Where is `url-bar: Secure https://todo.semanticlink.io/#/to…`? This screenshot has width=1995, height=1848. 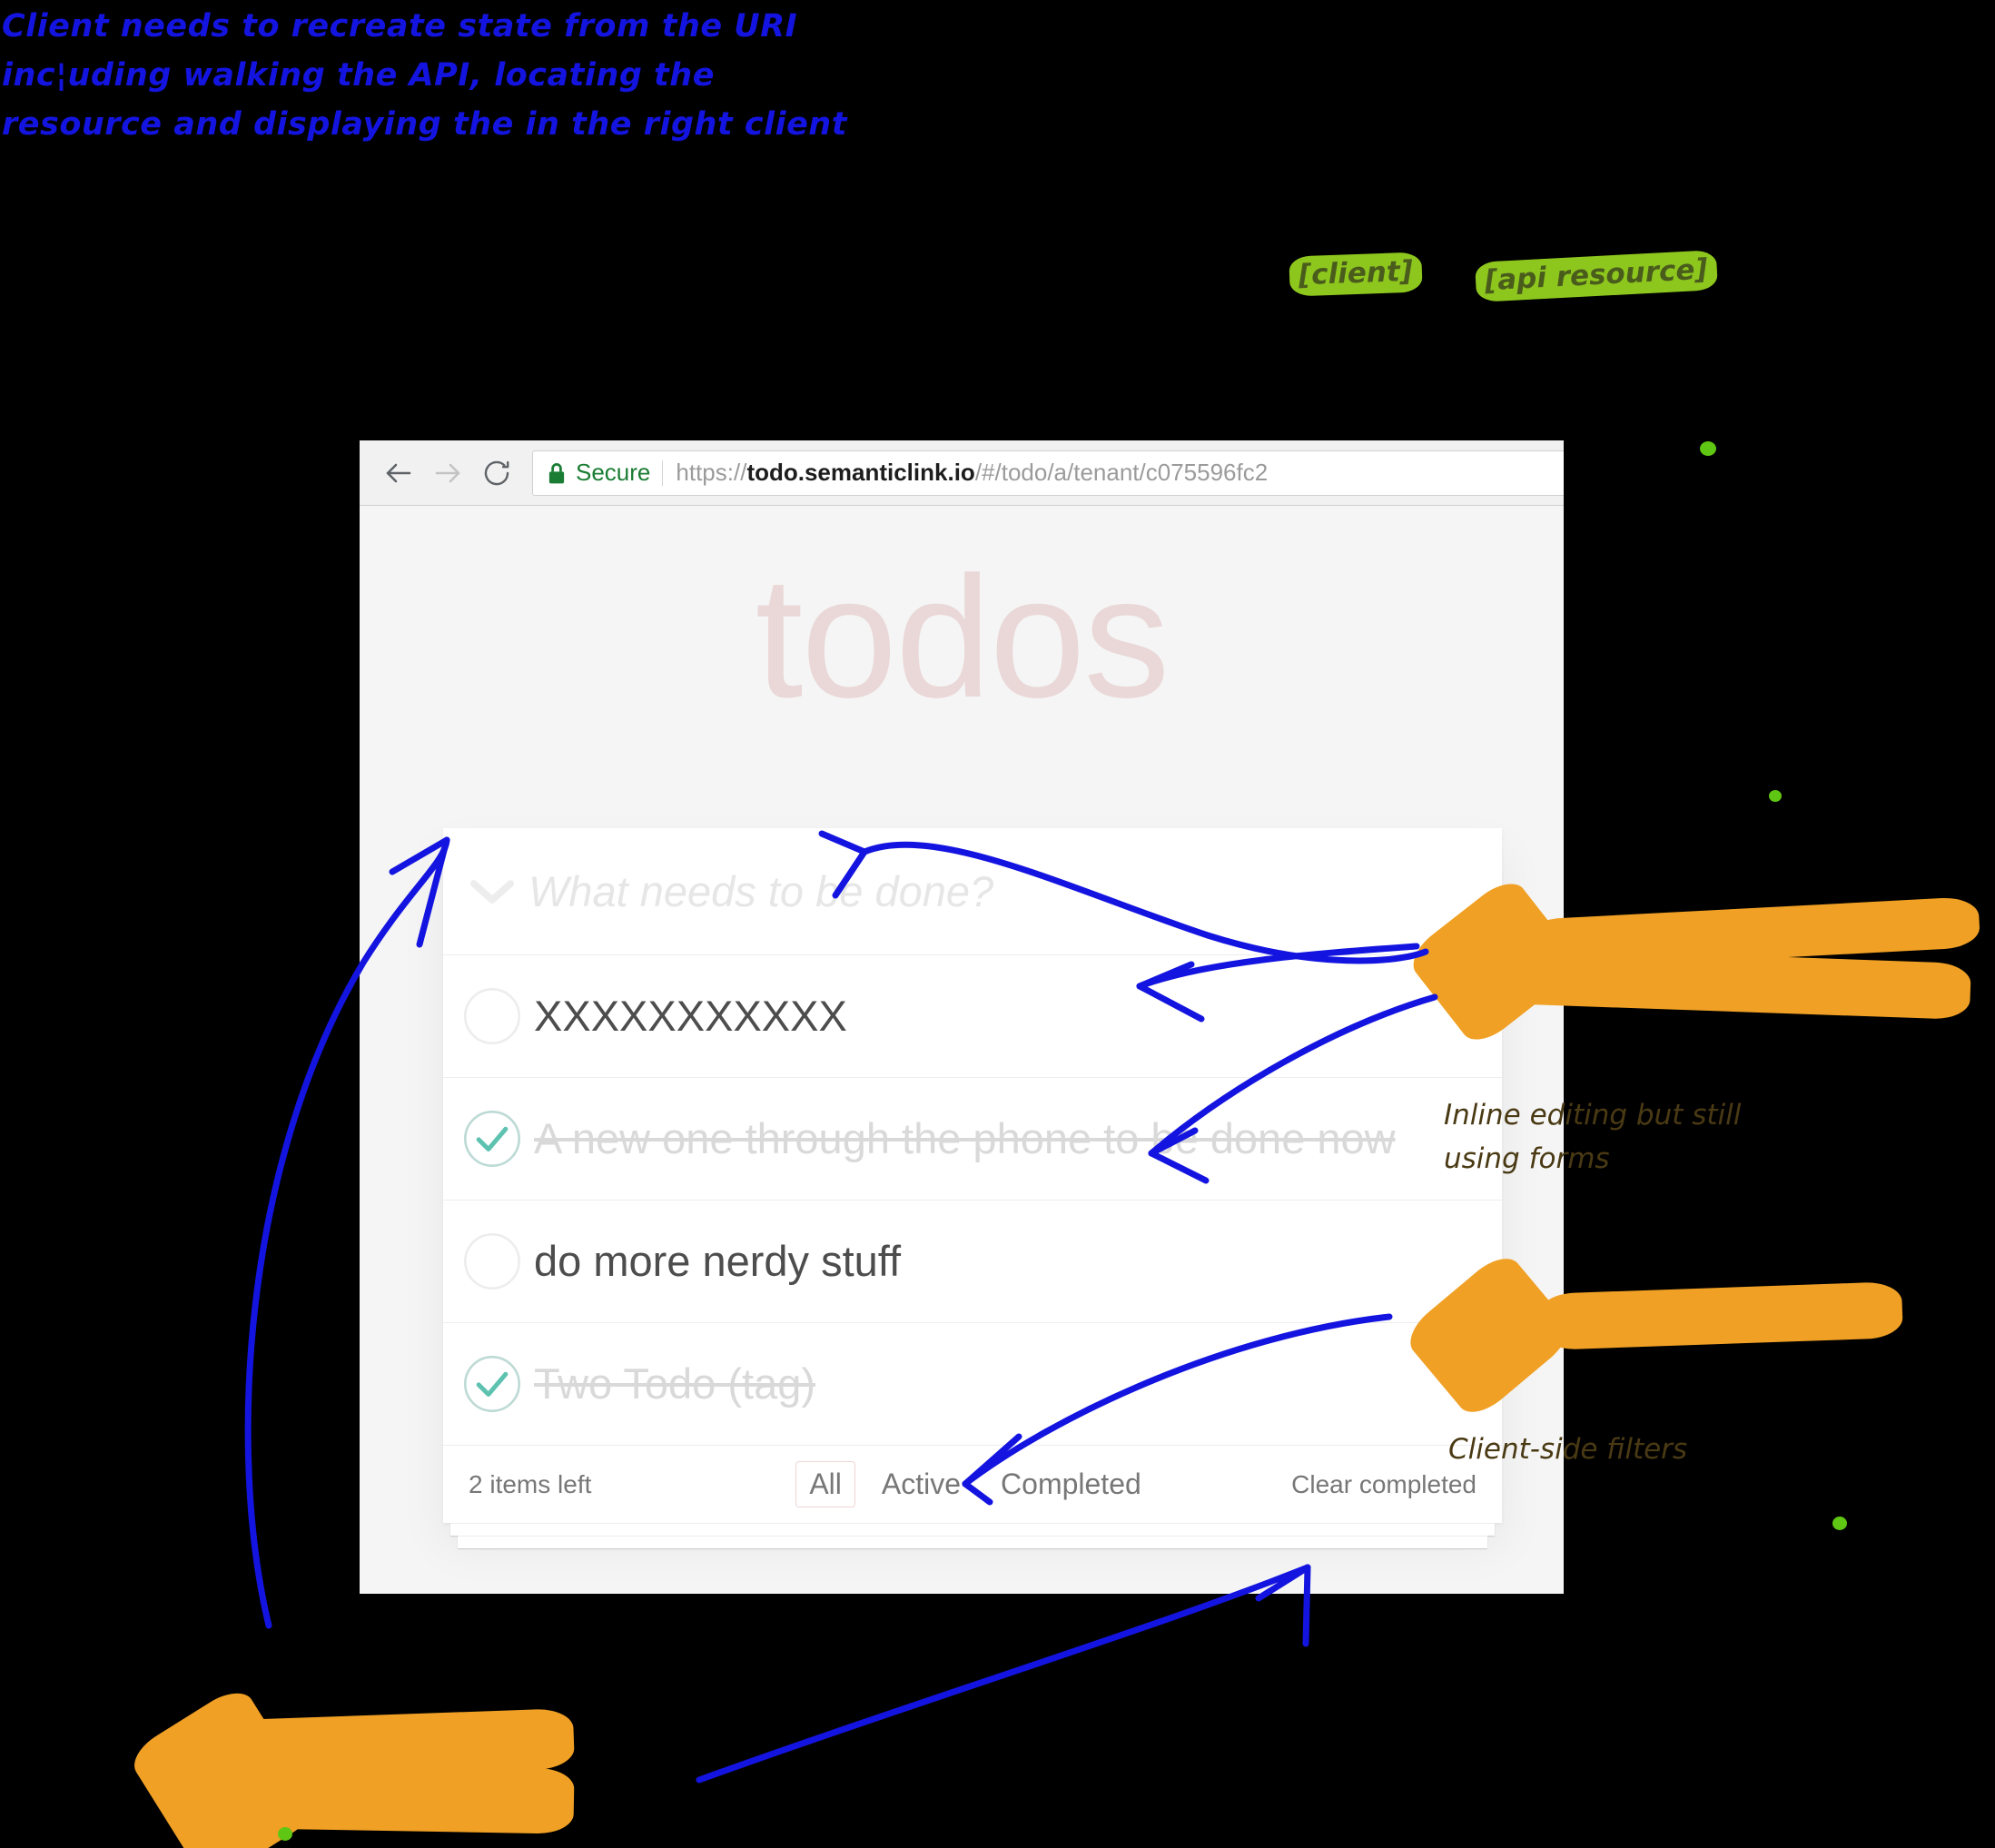
url-bar: Secure https://todo.semanticlink.io/#/to… is located at coordinates (1048, 473).